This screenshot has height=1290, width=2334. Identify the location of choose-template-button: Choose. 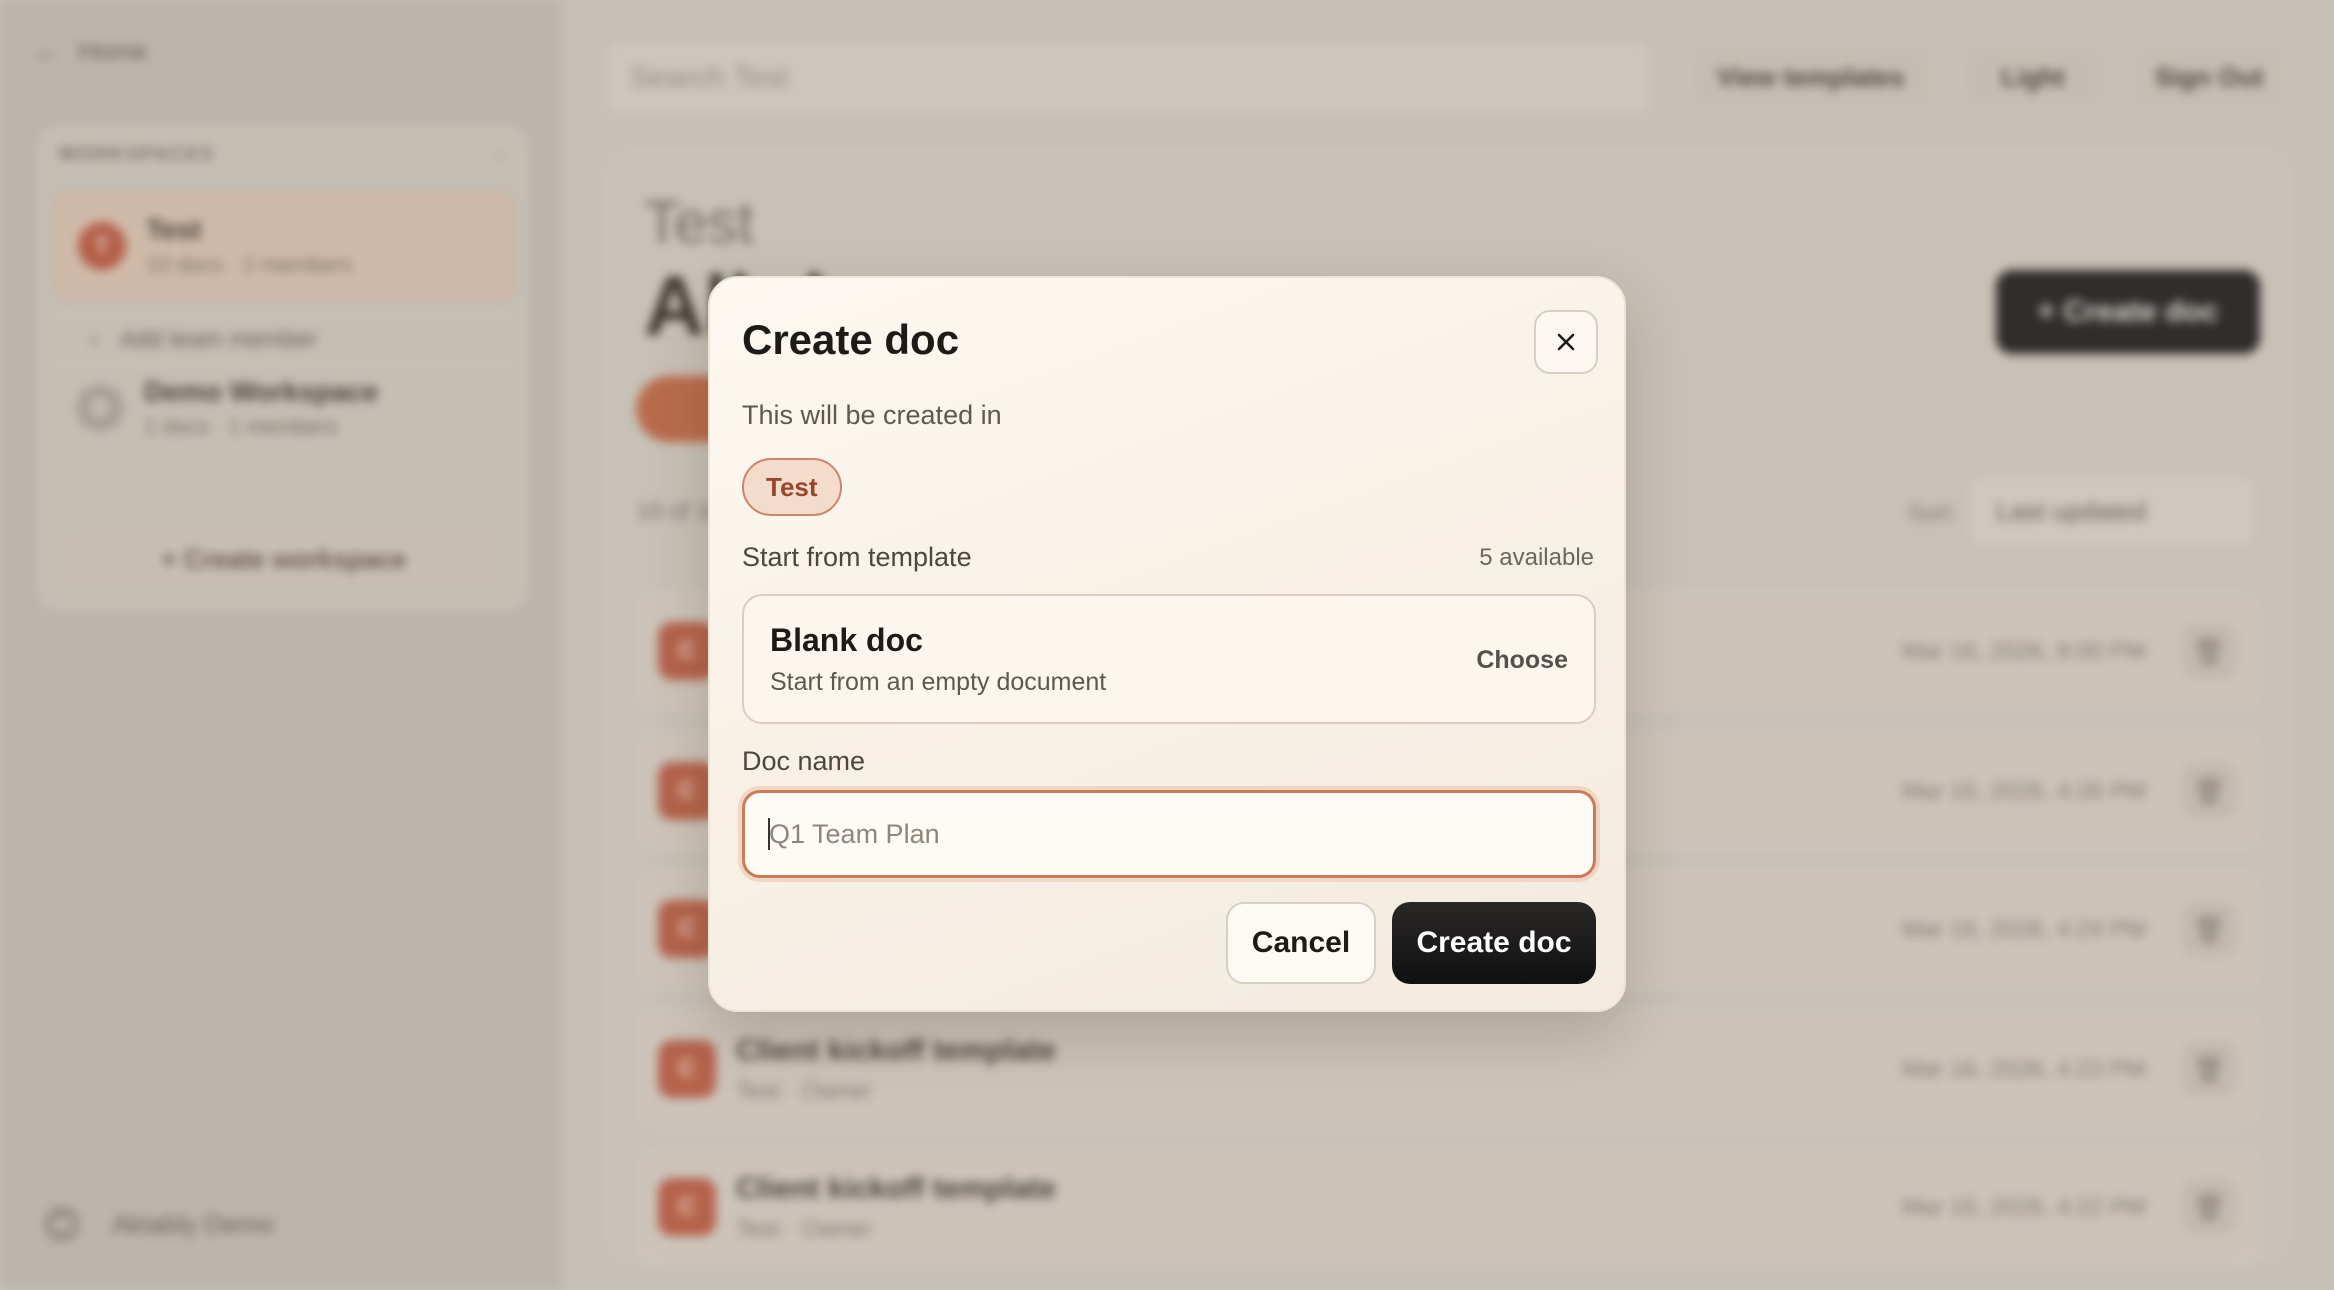
(1522, 660).